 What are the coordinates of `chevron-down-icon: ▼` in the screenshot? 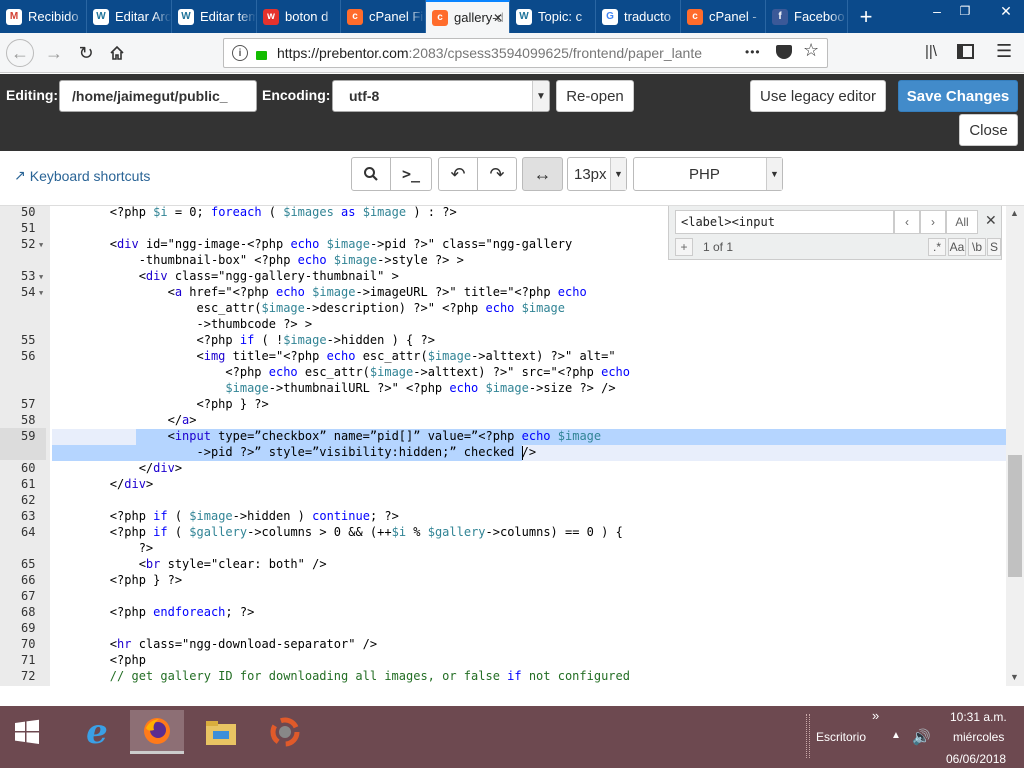 It's located at (540, 96).